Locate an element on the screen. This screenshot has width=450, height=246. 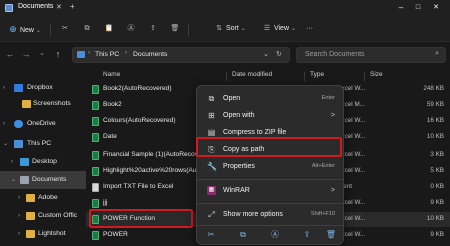
file-name: Book2 is located at coordinates (112, 104).